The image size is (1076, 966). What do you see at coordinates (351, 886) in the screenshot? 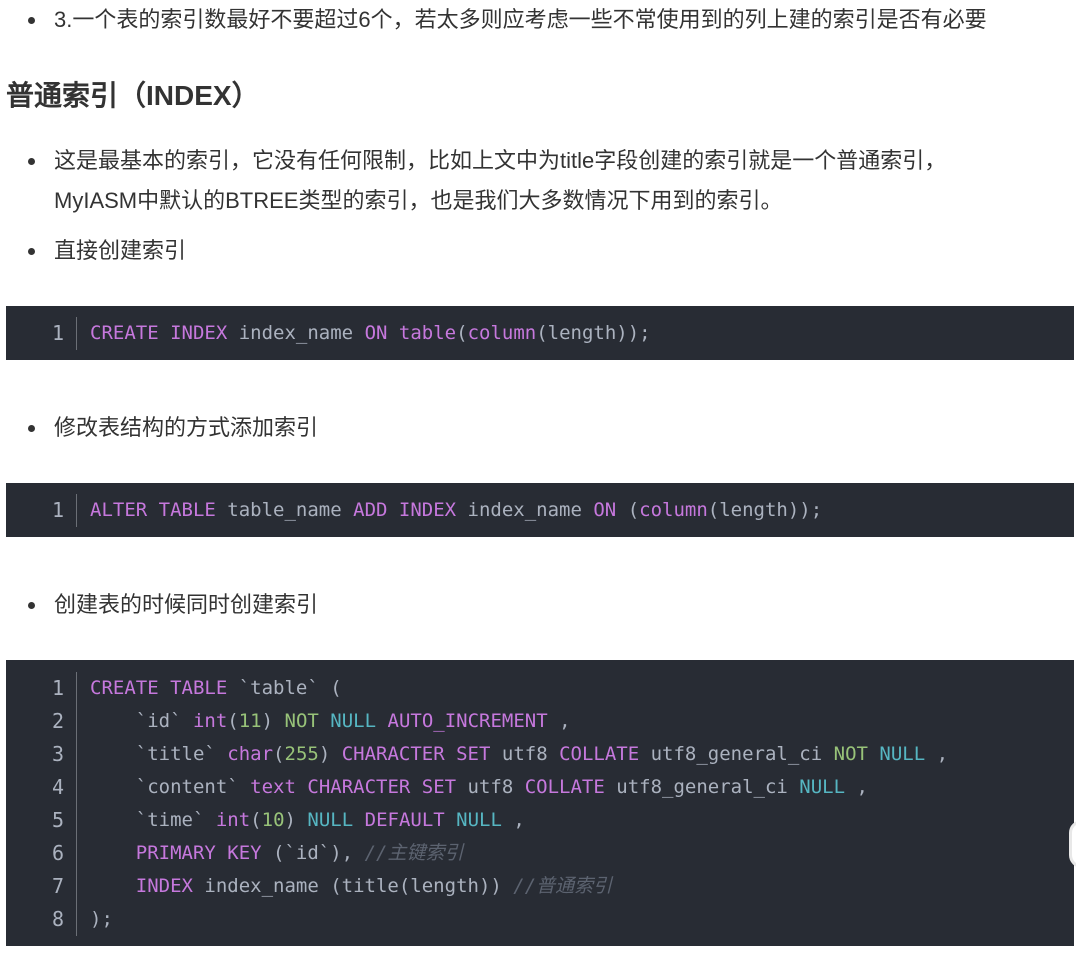
I see `code-text: INDEX index_name (title(length)) //普通索引` at bounding box center [351, 886].